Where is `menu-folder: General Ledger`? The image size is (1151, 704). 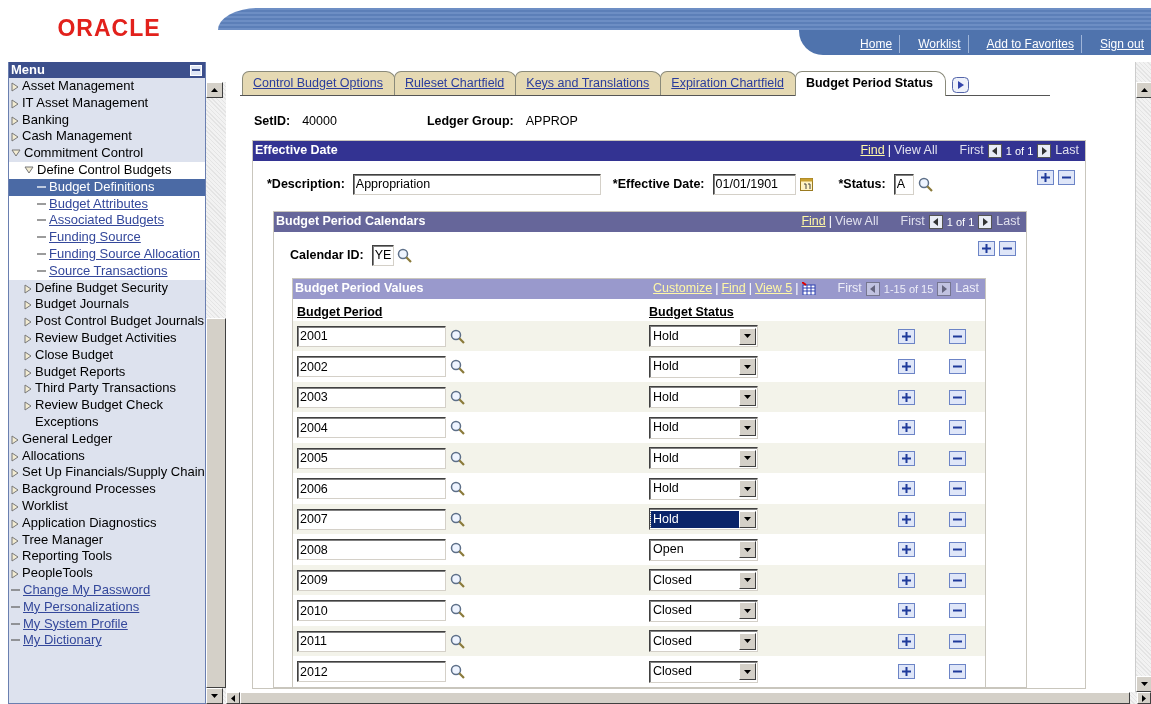
menu-folder: General Ledger is located at coordinates (107, 439).